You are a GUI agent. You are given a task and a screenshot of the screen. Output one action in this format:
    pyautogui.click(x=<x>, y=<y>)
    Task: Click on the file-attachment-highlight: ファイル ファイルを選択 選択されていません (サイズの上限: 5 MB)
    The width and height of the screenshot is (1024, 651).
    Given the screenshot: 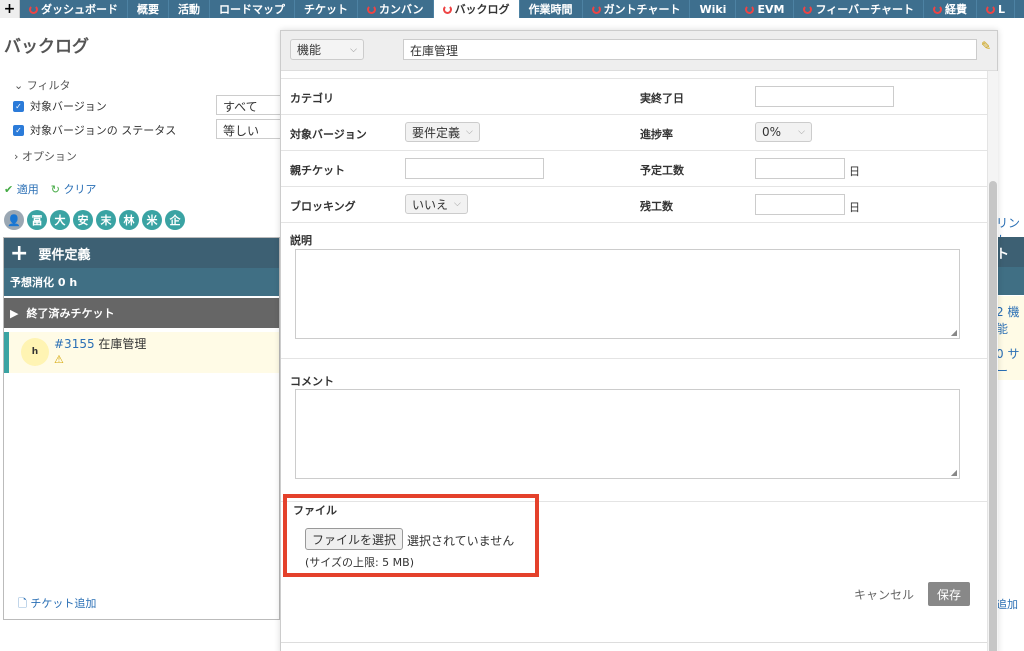 What is the action you would take?
    pyautogui.click(x=411, y=535)
    